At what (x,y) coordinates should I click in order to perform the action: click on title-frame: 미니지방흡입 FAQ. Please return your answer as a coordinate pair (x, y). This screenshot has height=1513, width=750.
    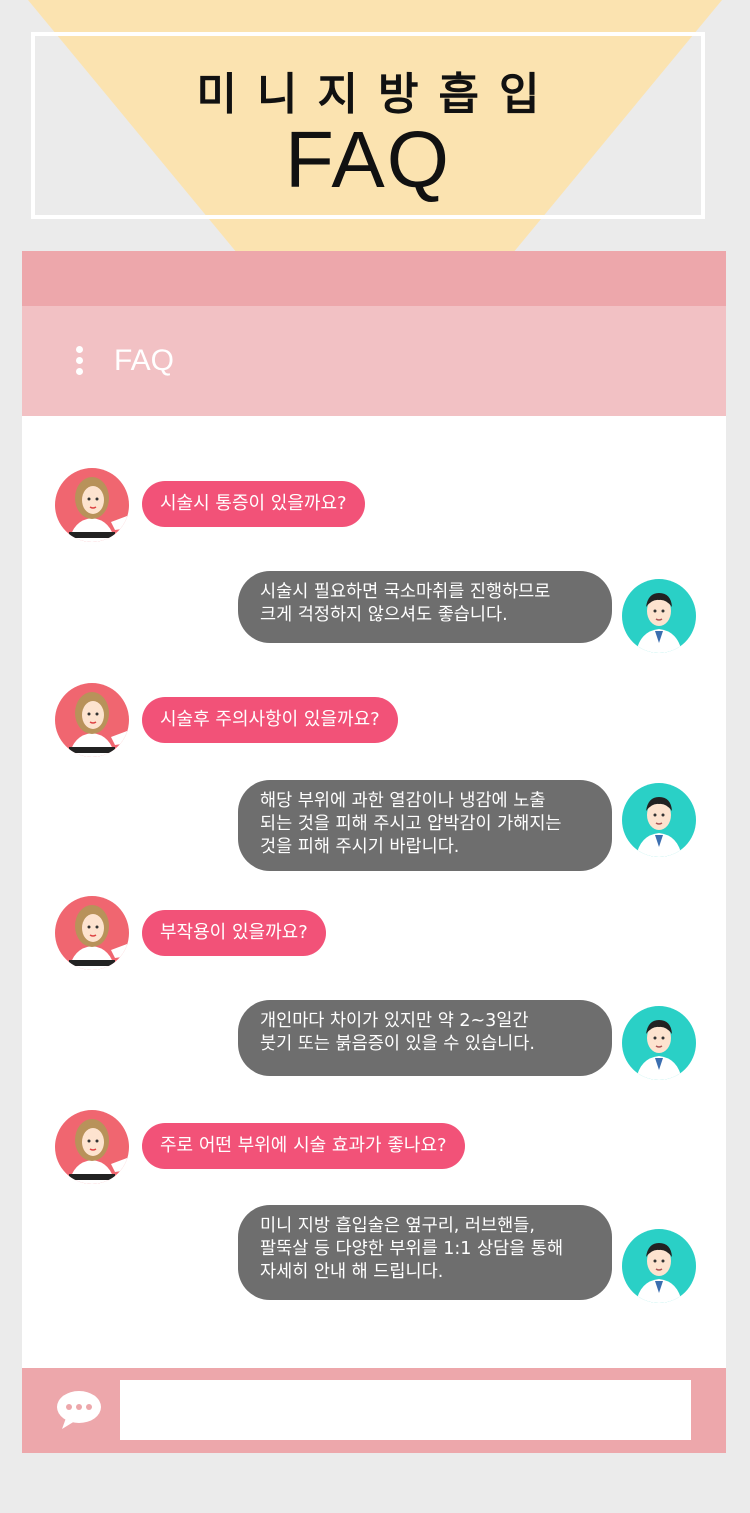
    Looking at the image, I should click on (368, 125).